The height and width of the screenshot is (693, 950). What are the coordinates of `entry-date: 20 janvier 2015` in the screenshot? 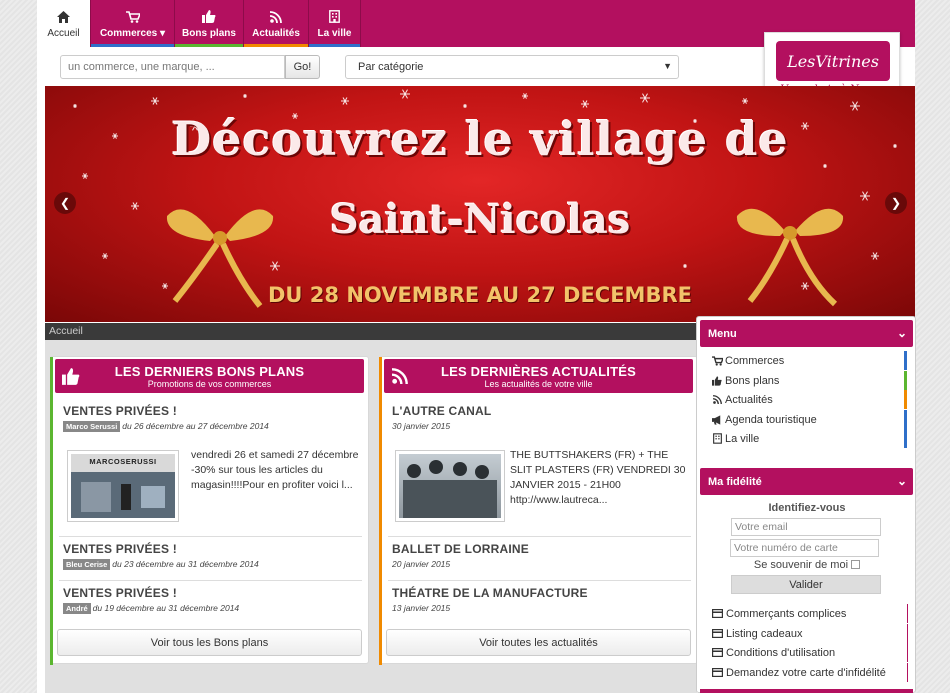 It's located at (421, 564).